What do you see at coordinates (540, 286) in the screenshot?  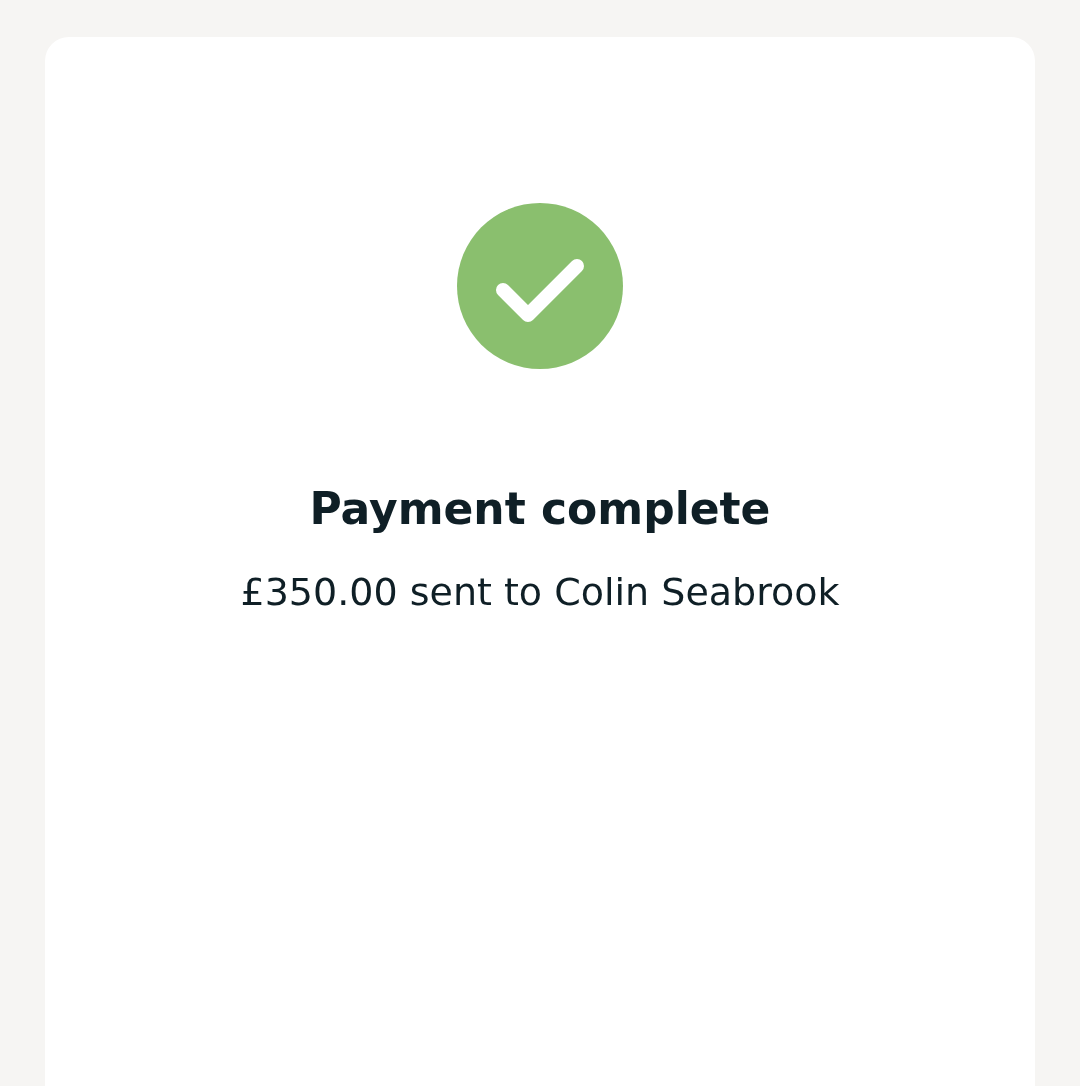 I see `check-circle-icon` at bounding box center [540, 286].